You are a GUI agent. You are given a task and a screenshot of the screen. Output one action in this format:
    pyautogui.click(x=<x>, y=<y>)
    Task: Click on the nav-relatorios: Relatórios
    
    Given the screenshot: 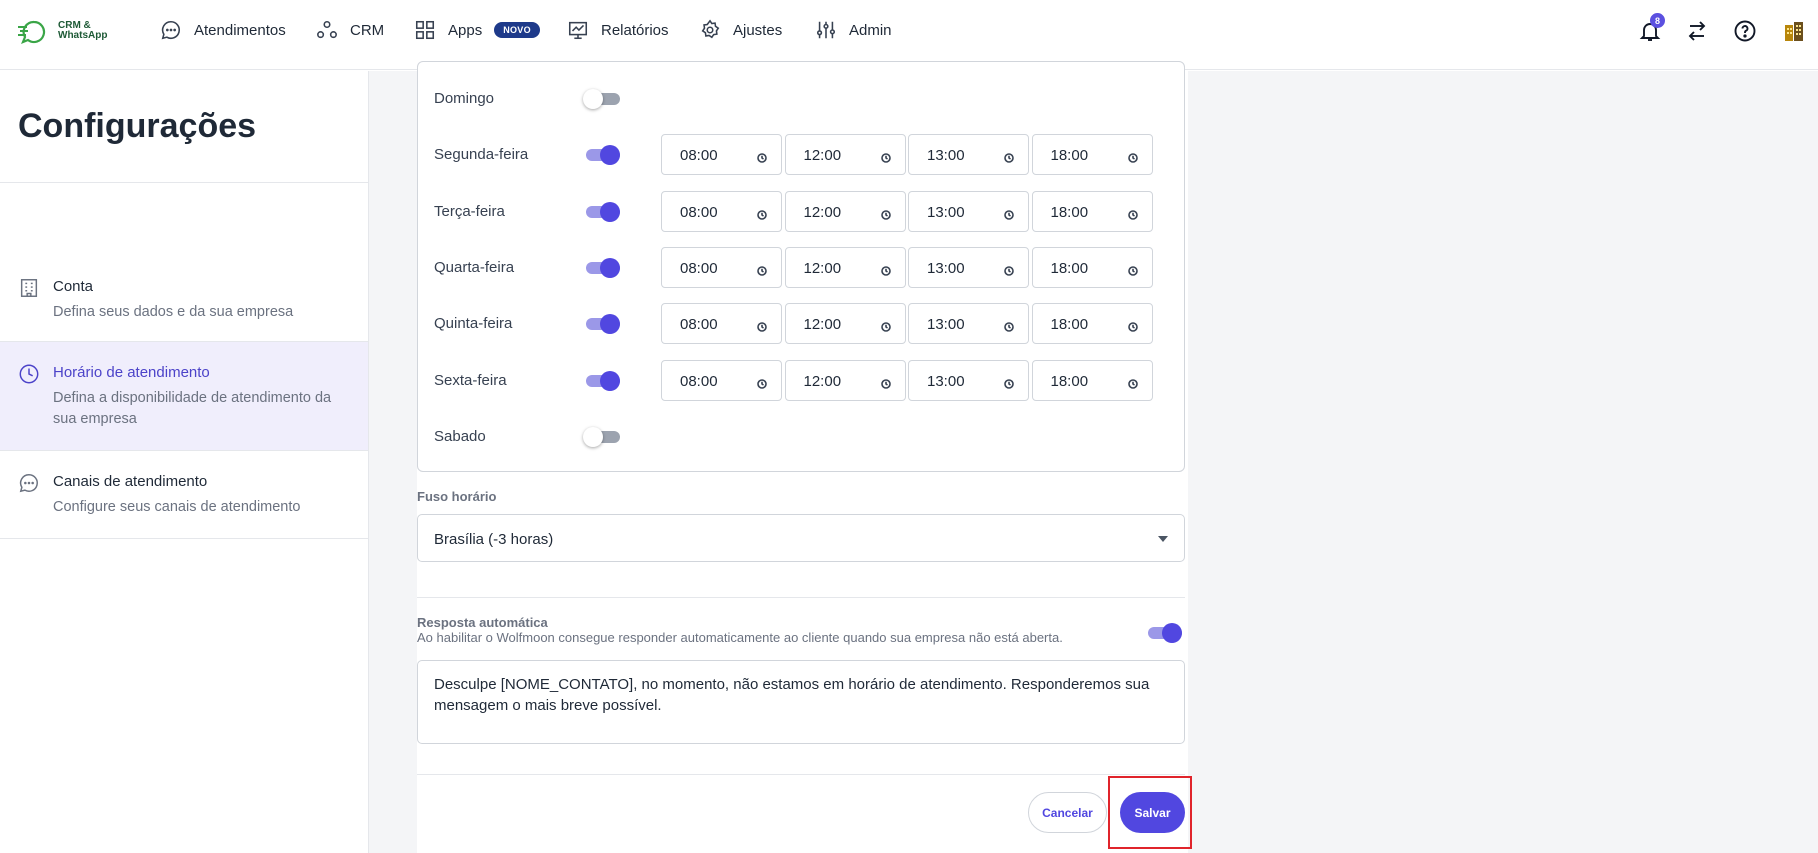 What is the action you would take?
    pyautogui.click(x=618, y=30)
    